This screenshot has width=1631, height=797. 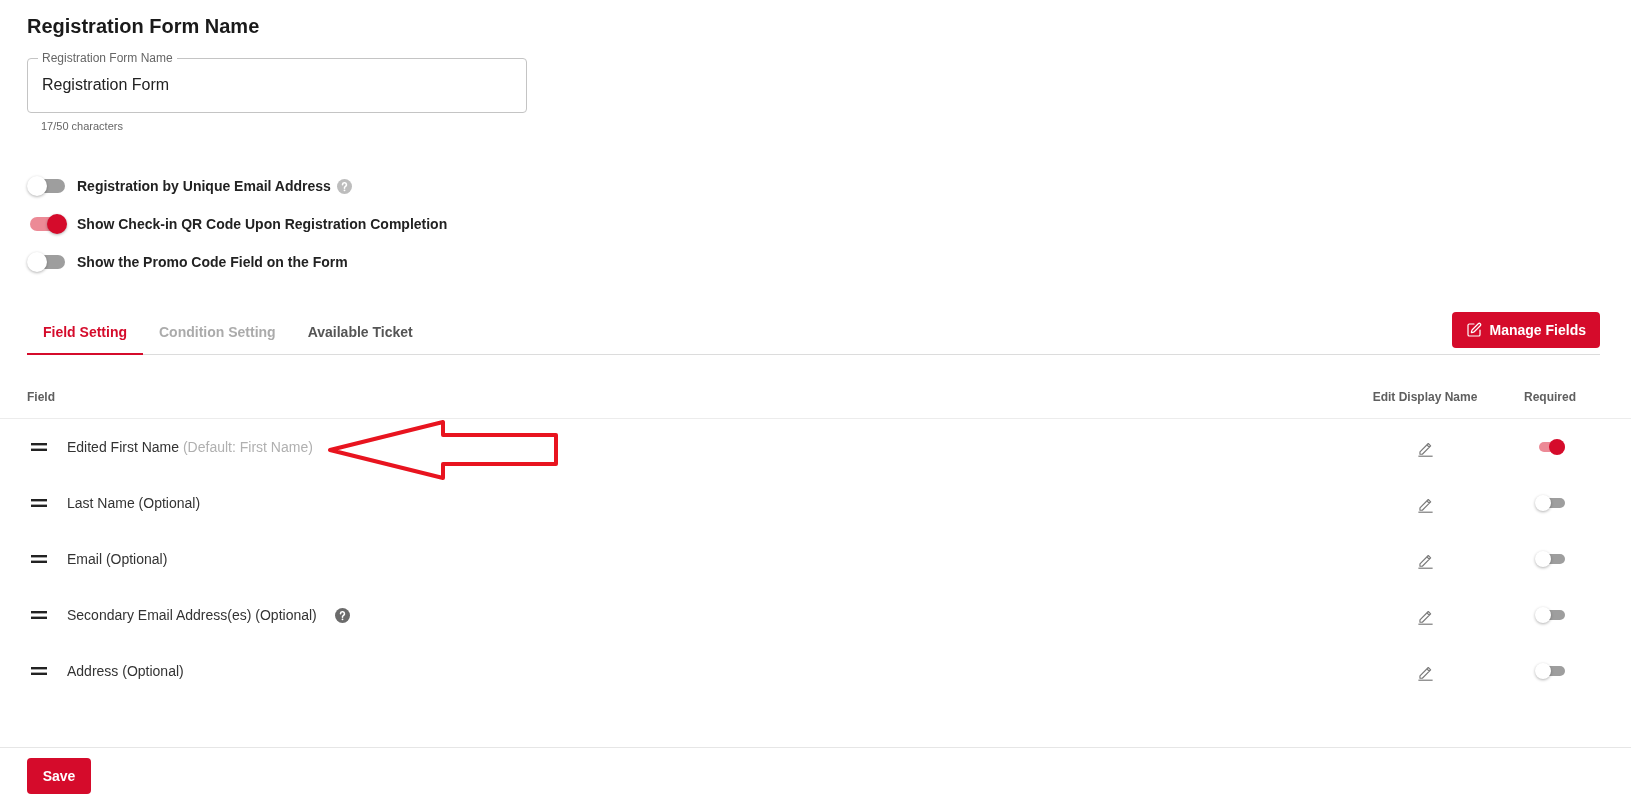 What do you see at coordinates (117, 559) in the screenshot?
I see `field-label: Email (Optional)` at bounding box center [117, 559].